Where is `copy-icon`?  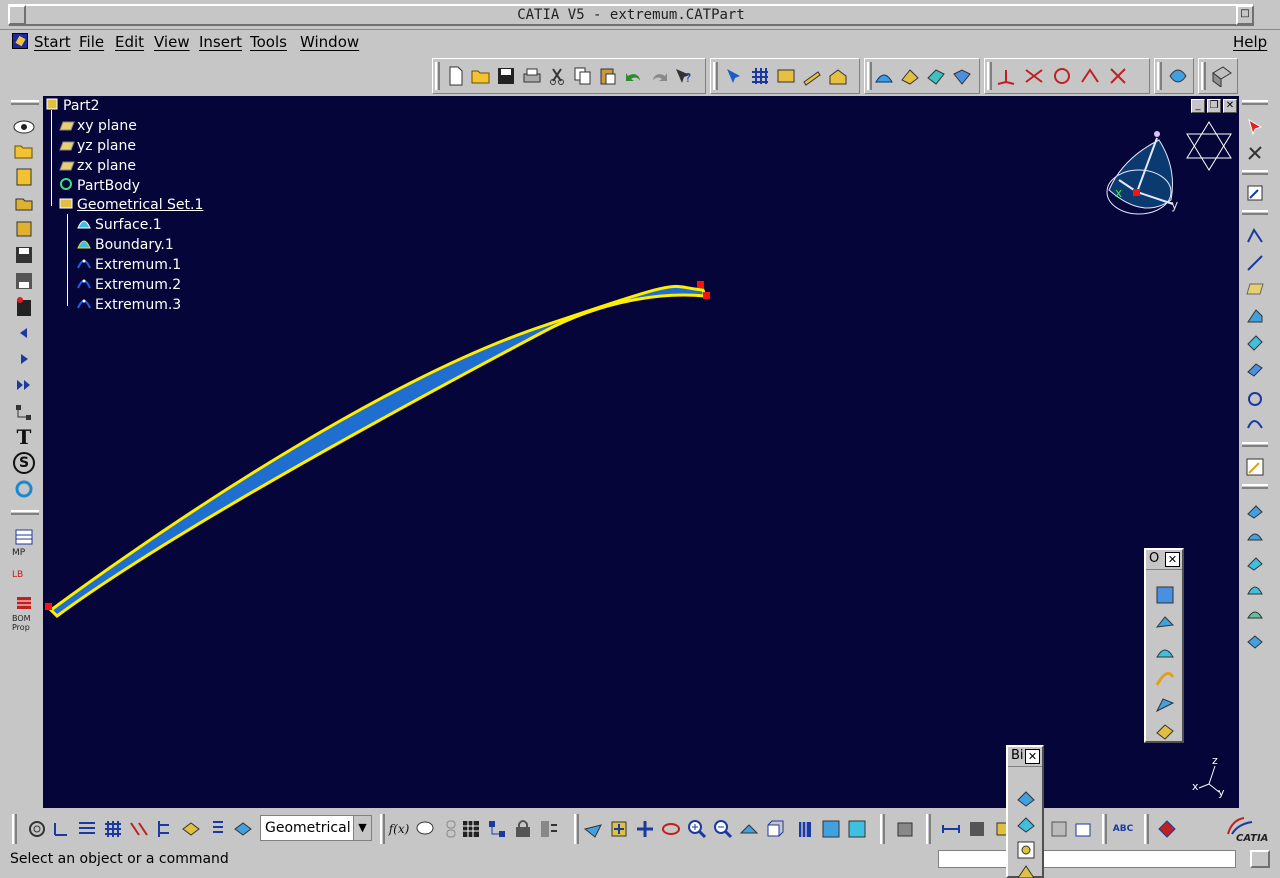 copy-icon is located at coordinates (583, 76).